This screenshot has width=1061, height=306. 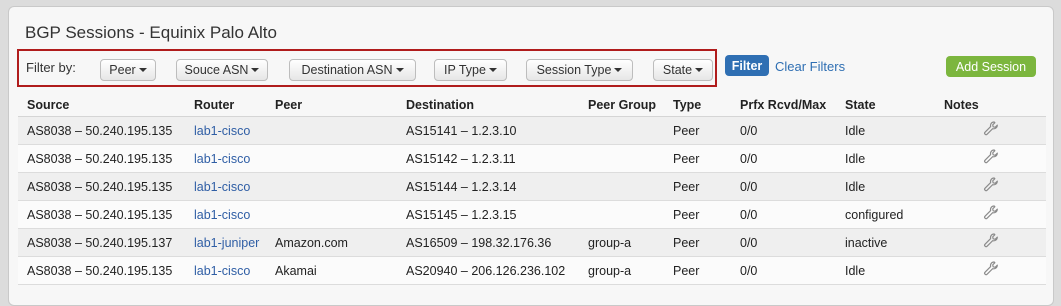 I want to click on router-link: lab1-juniper, so click(x=226, y=243).